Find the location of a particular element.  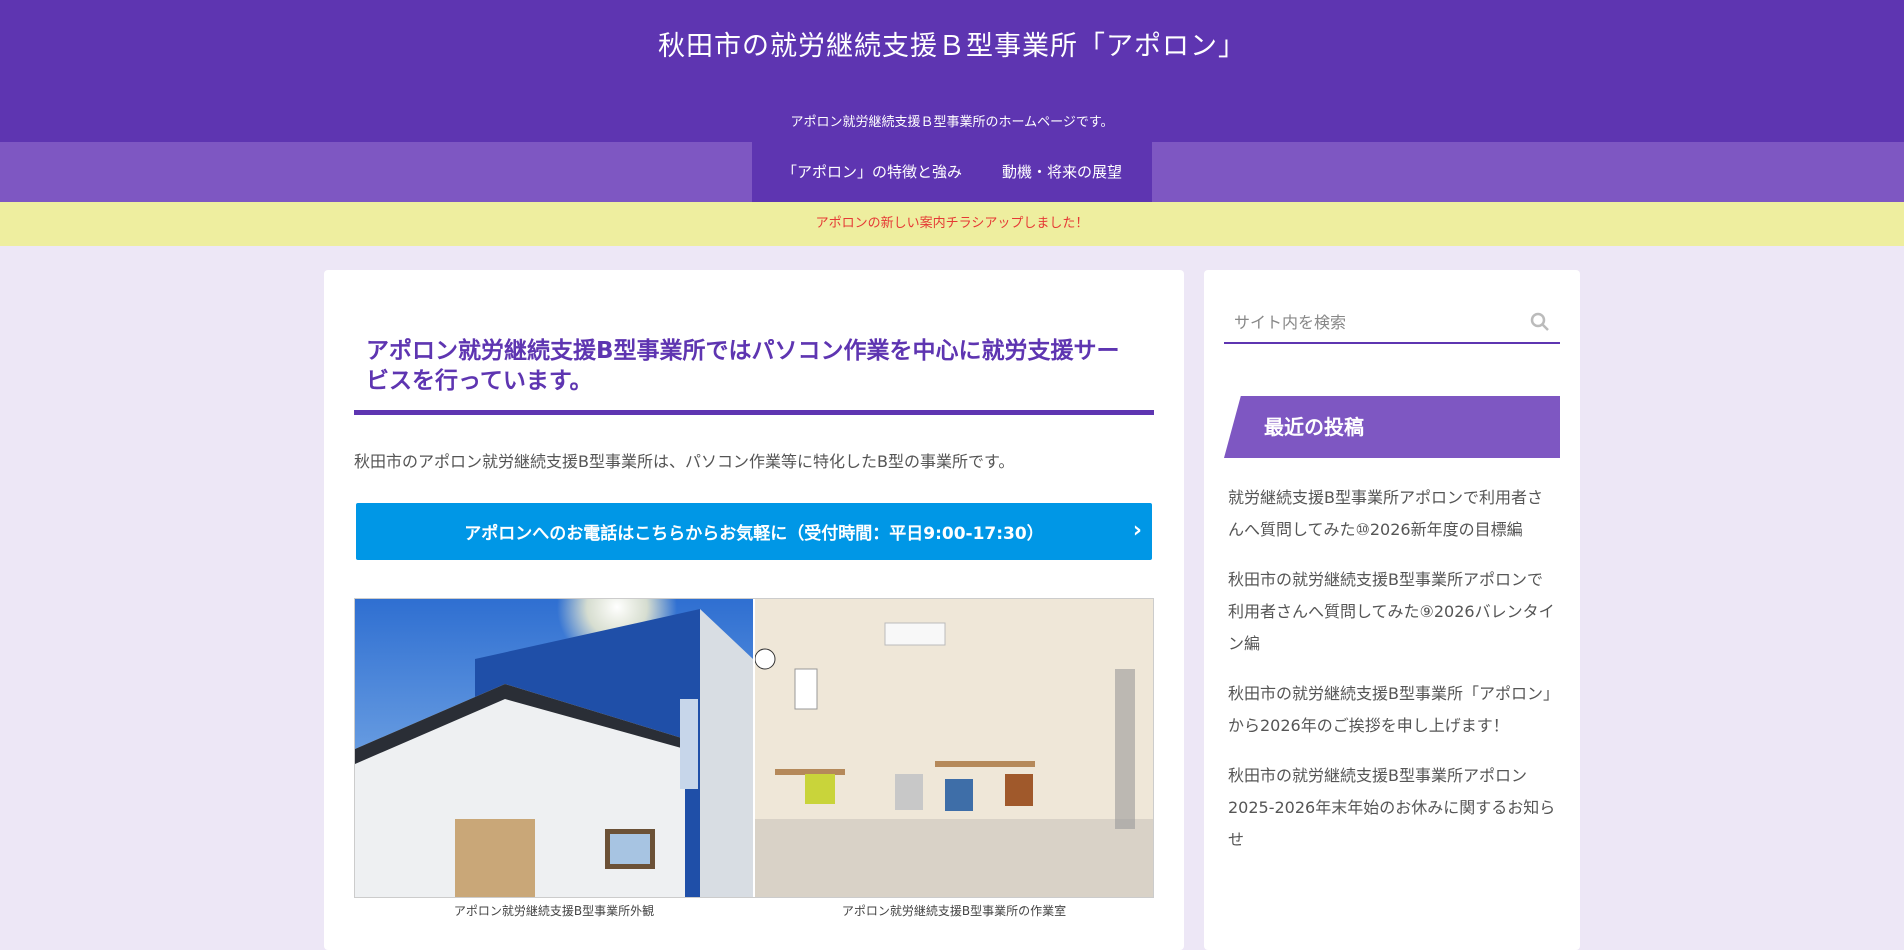

notice-bar: アポロンの新しい案内チラシアップしました！ is located at coordinates (952, 224).